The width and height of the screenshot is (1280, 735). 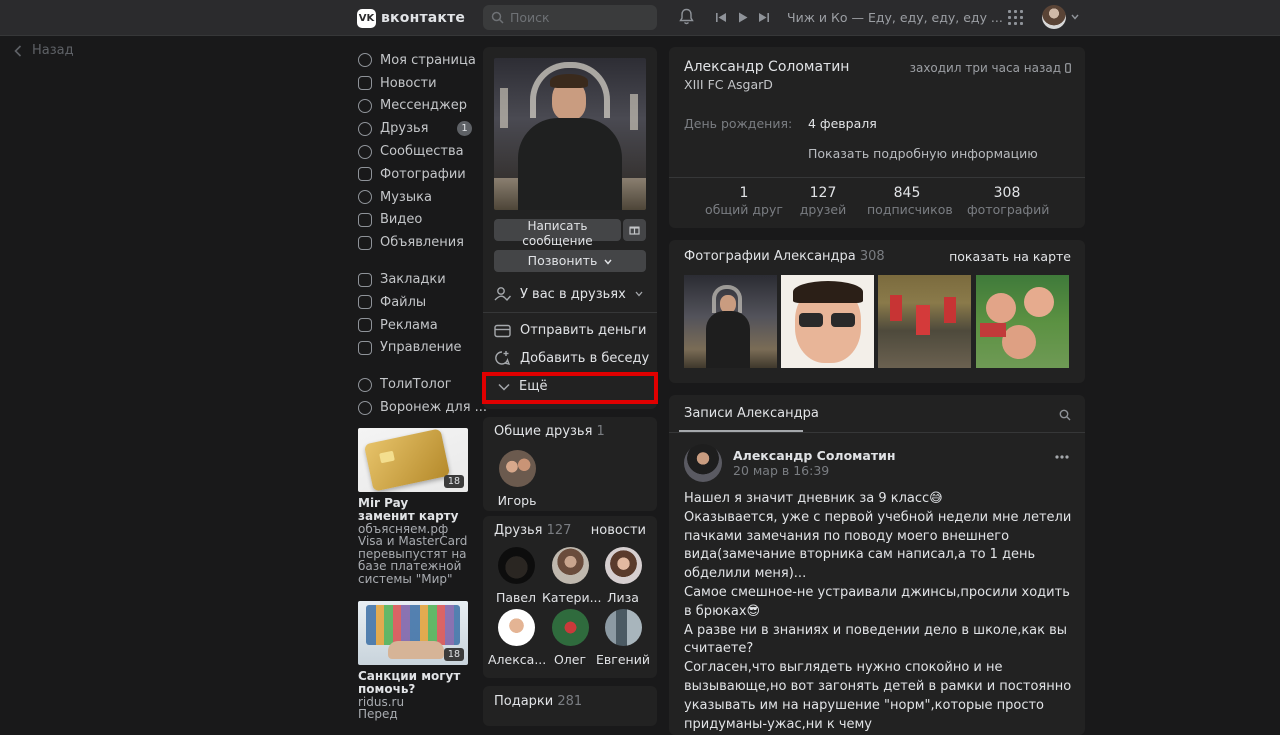 I want to click on show-on-map-link: показать на карте, so click(x=1010, y=256).